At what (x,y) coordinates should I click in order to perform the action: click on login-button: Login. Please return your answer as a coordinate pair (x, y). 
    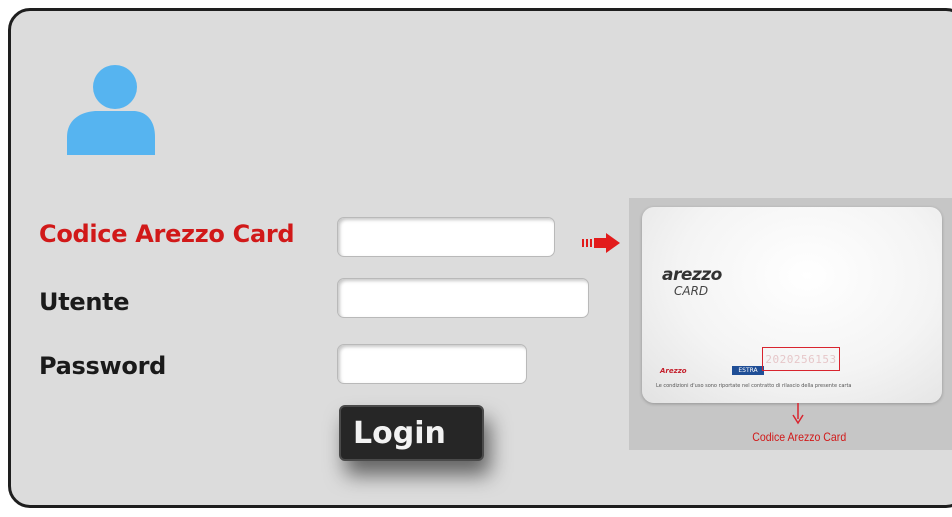
    Looking at the image, I should click on (411, 433).